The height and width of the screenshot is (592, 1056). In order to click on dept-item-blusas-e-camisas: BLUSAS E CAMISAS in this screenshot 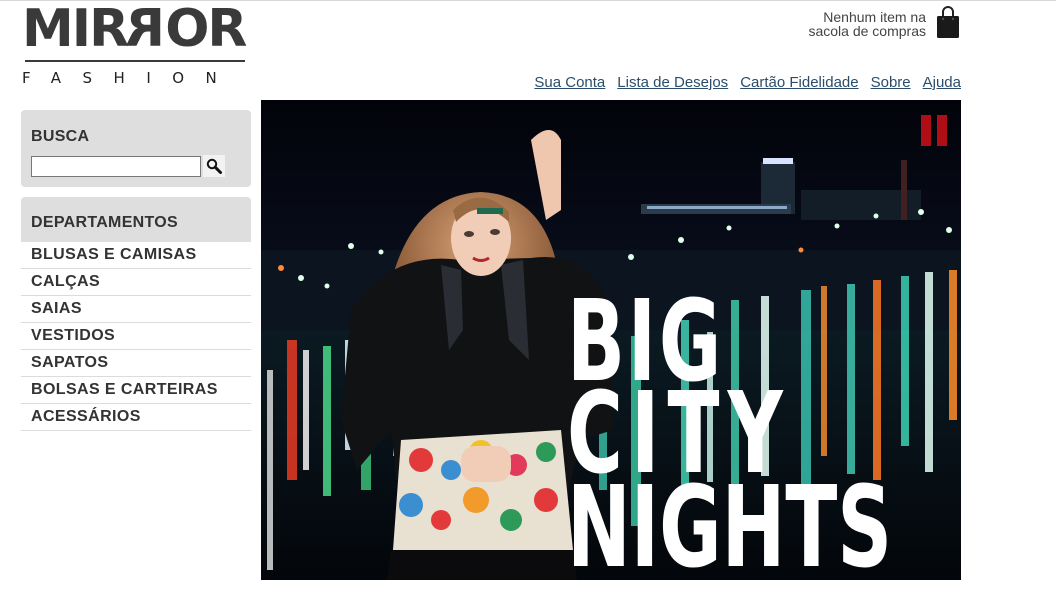, I will do `click(136, 255)`.